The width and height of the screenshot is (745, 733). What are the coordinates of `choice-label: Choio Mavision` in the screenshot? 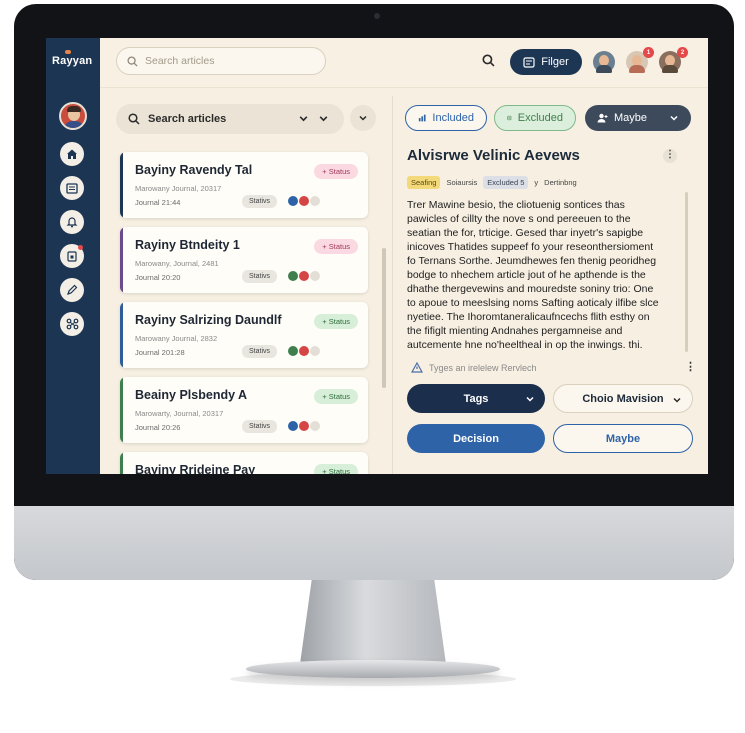 It's located at (623, 398).